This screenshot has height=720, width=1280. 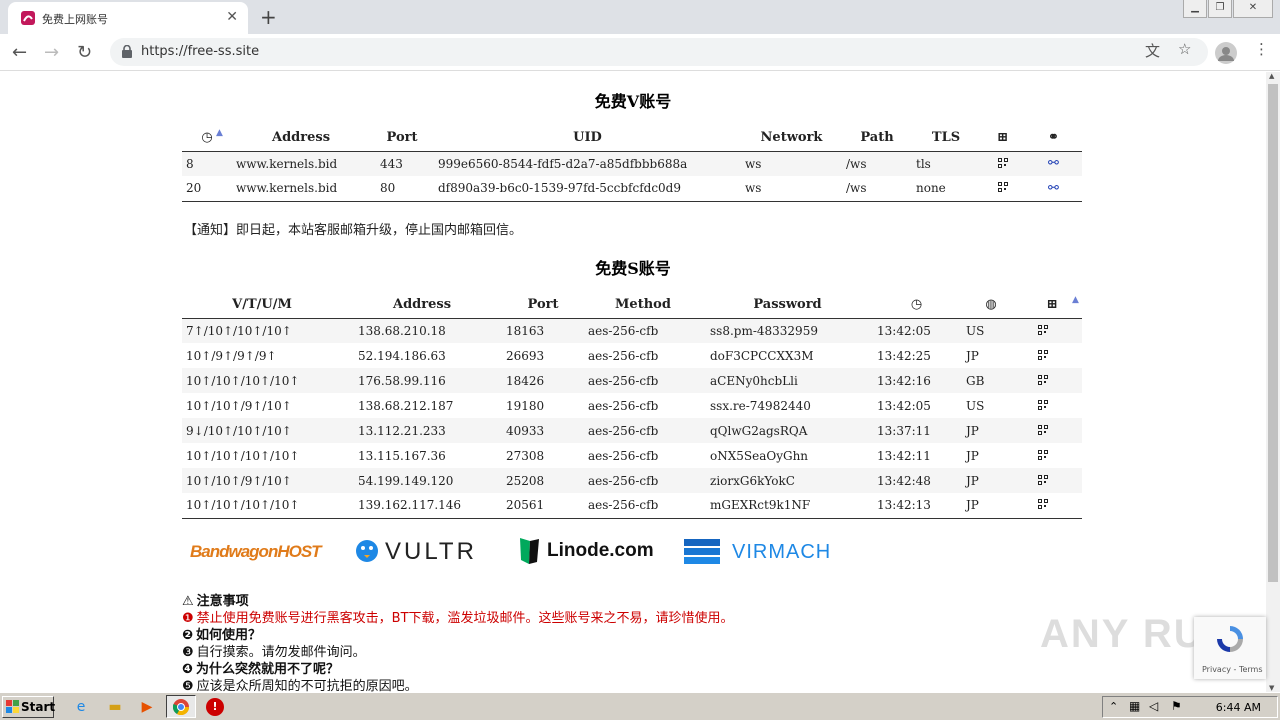 What do you see at coordinates (1230, 648) in the screenshot?
I see `recaptcha-badge: Privacy - Terms` at bounding box center [1230, 648].